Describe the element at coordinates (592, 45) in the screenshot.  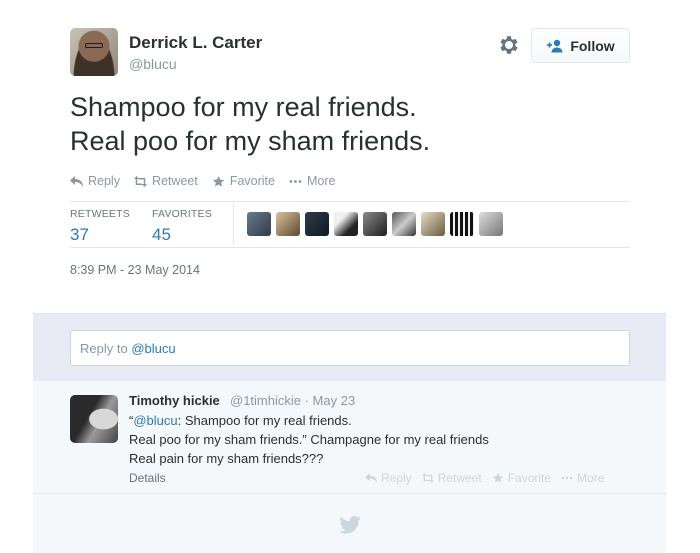
I see `follow-label: Follow` at that location.